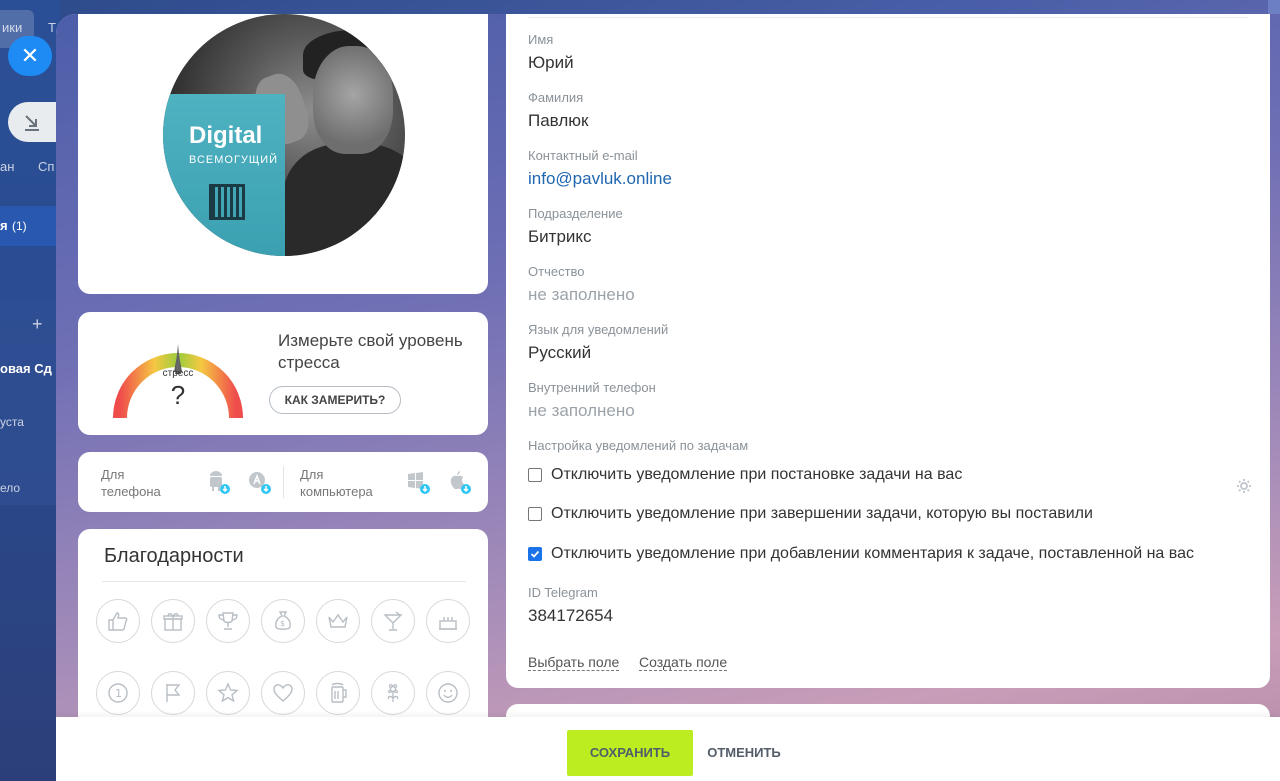  What do you see at coordinates (630, 753) in the screenshot?
I see `save-button: СОХРАНИТЬ` at bounding box center [630, 753].